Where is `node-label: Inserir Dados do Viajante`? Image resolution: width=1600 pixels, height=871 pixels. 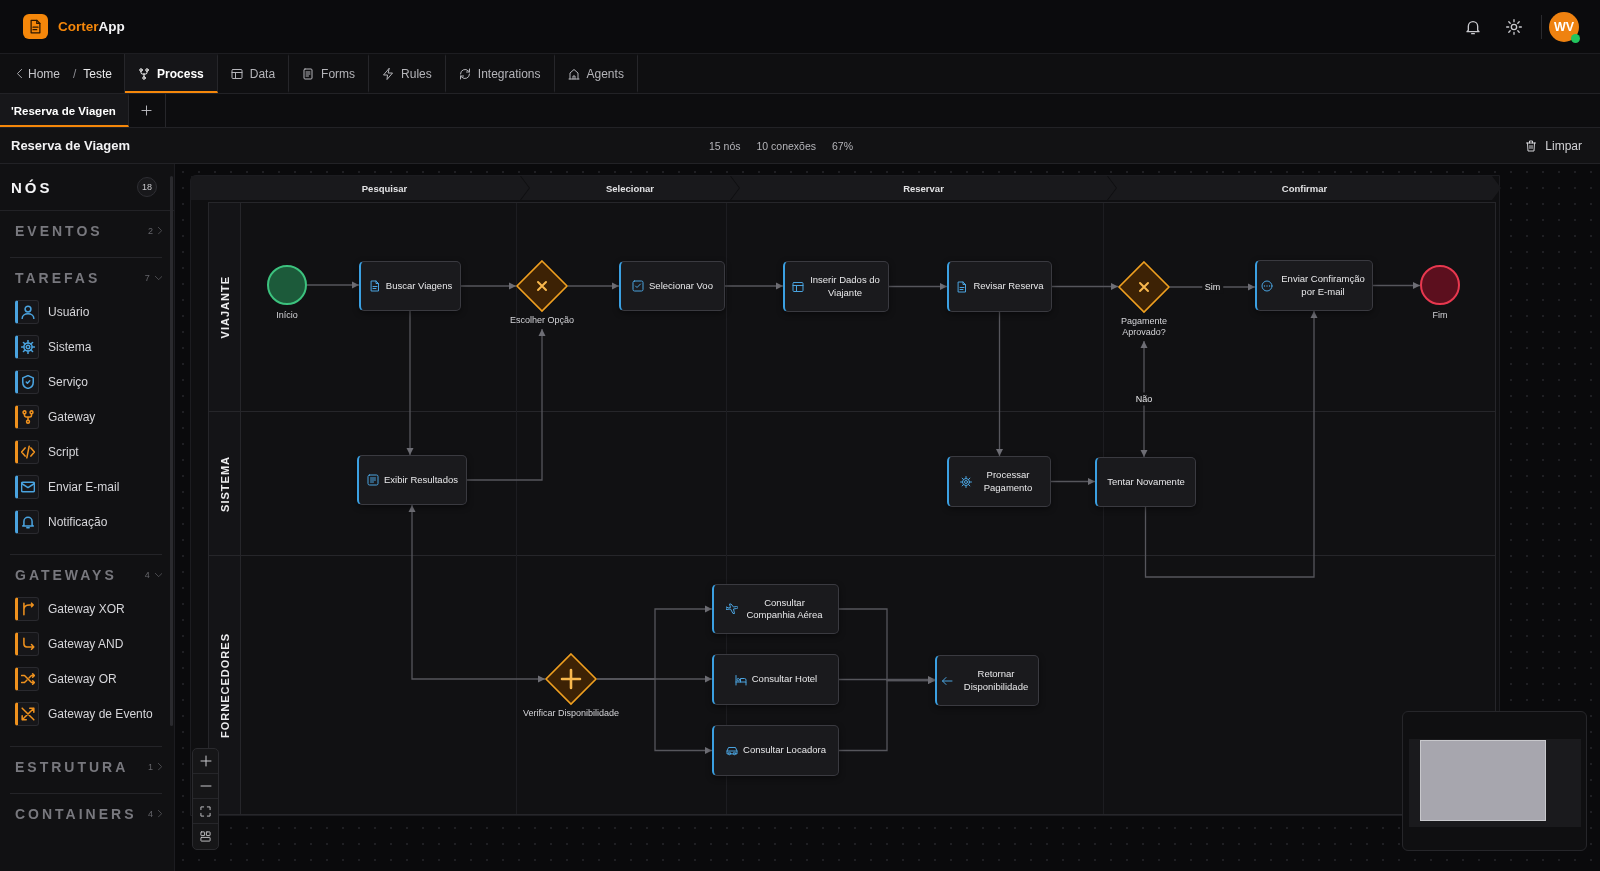 node-label: Inserir Dados do Viajante is located at coordinates (845, 286).